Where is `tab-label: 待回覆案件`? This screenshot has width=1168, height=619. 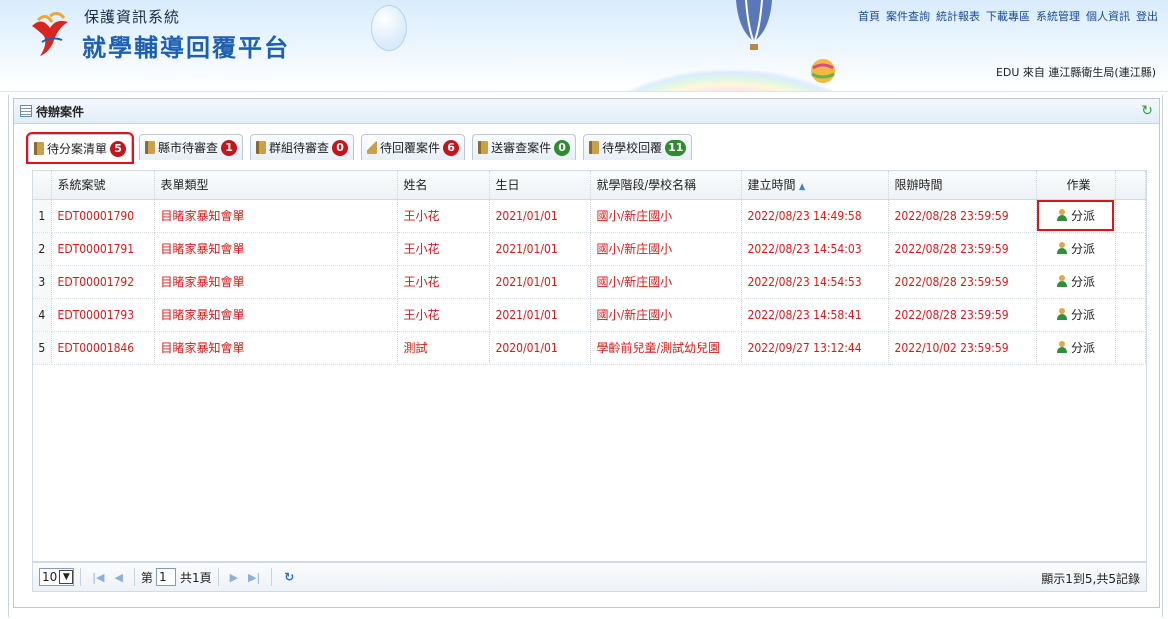 tab-label: 待回覆案件 is located at coordinates (410, 148).